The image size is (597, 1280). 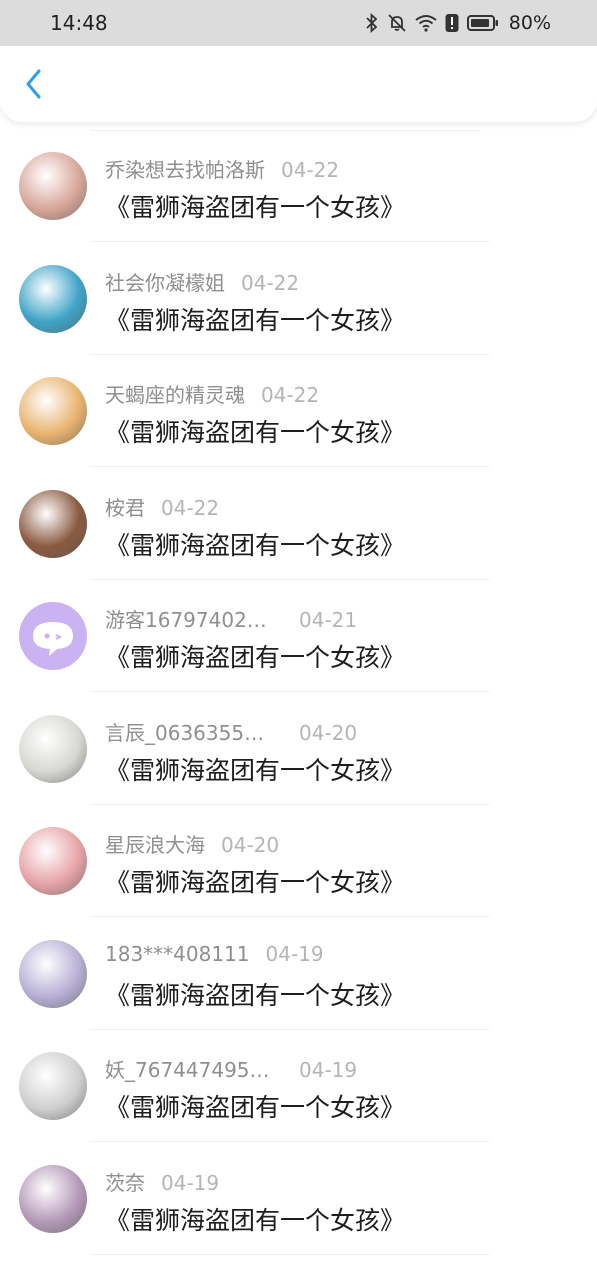 What do you see at coordinates (529, 23) in the screenshot?
I see `battery-percent: 80%` at bounding box center [529, 23].